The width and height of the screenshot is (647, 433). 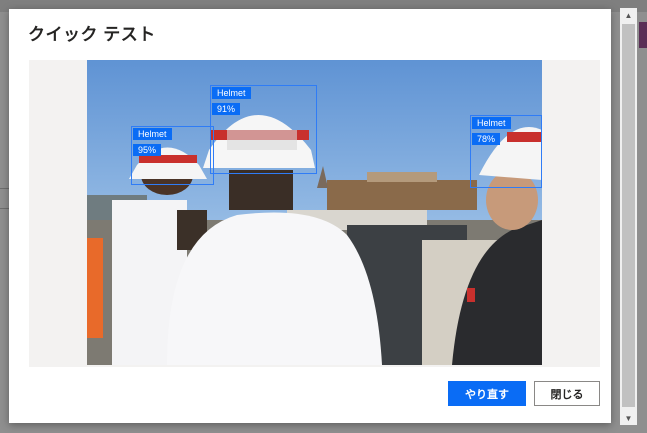 What do you see at coordinates (567, 393) in the screenshot?
I see `close-button: 閉じる` at bounding box center [567, 393].